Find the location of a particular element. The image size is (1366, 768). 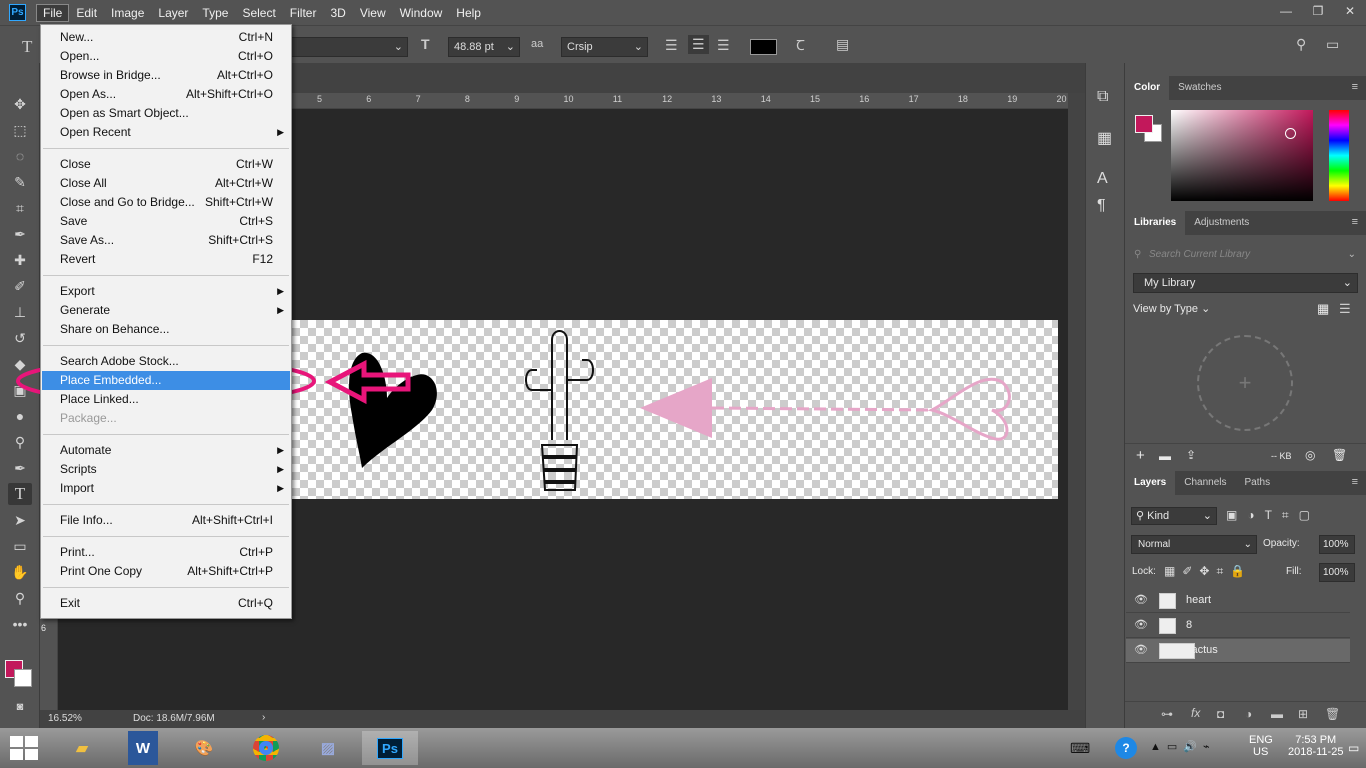

layer-row: 👁 8 is located at coordinates (1238, 626).